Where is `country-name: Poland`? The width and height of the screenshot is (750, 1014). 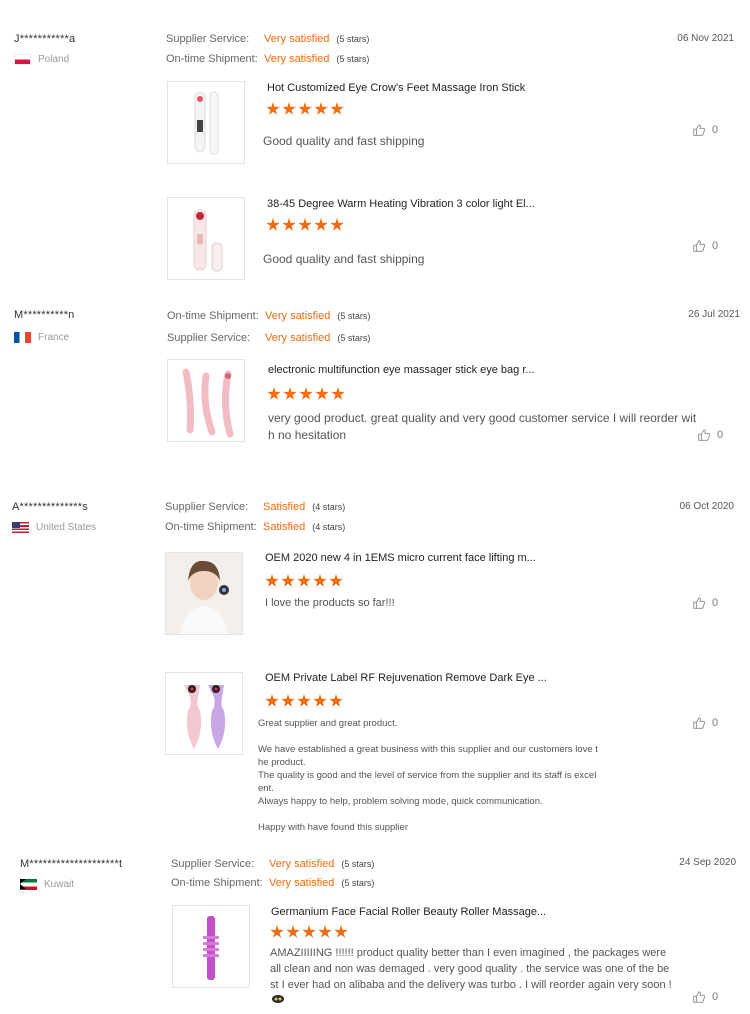 country-name: Poland is located at coordinates (54, 59).